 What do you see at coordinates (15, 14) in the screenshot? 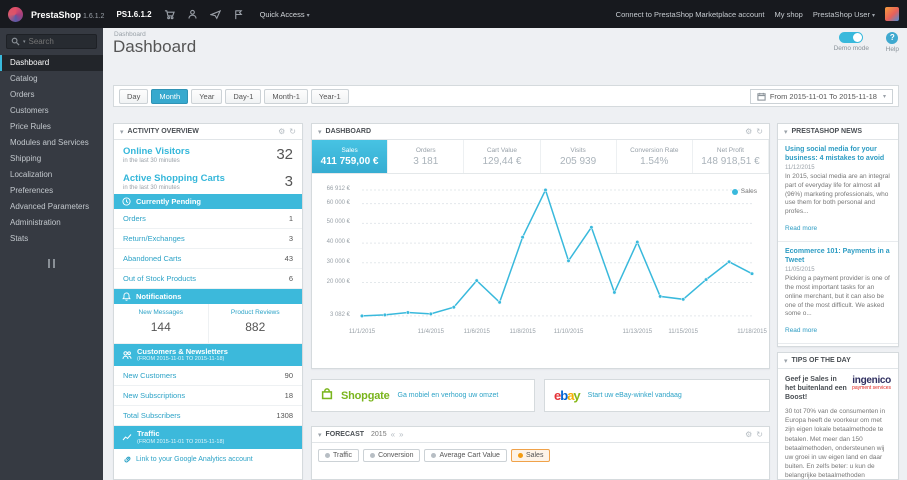
I see `prestashop-logo-icon` at bounding box center [15, 14].